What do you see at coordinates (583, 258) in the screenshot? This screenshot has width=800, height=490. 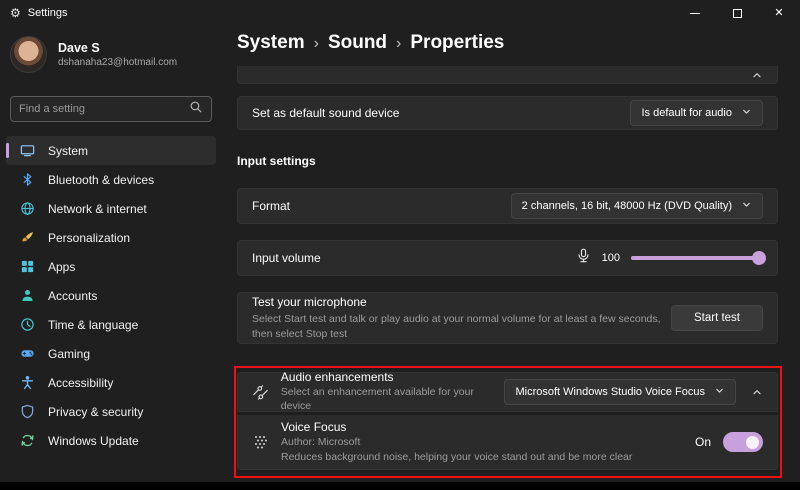 I see `microphone-icon` at bounding box center [583, 258].